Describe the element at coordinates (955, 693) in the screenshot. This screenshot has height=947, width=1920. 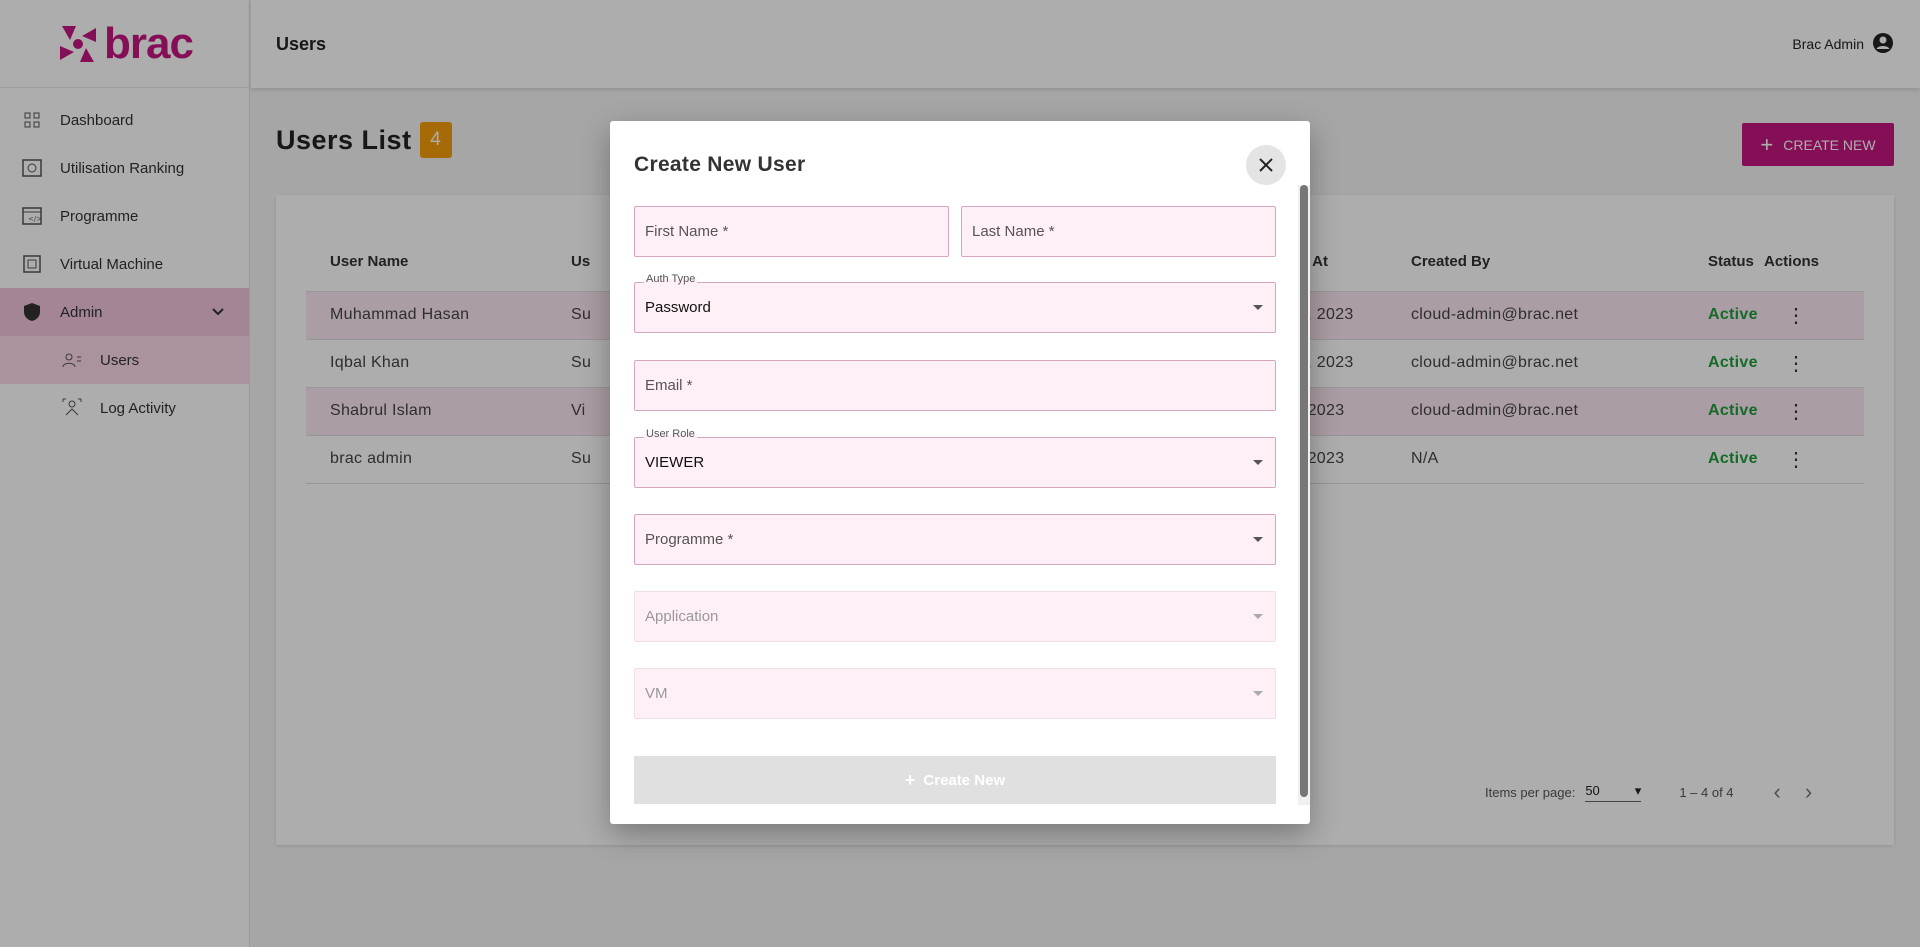
I see `vm-select: VM` at that location.